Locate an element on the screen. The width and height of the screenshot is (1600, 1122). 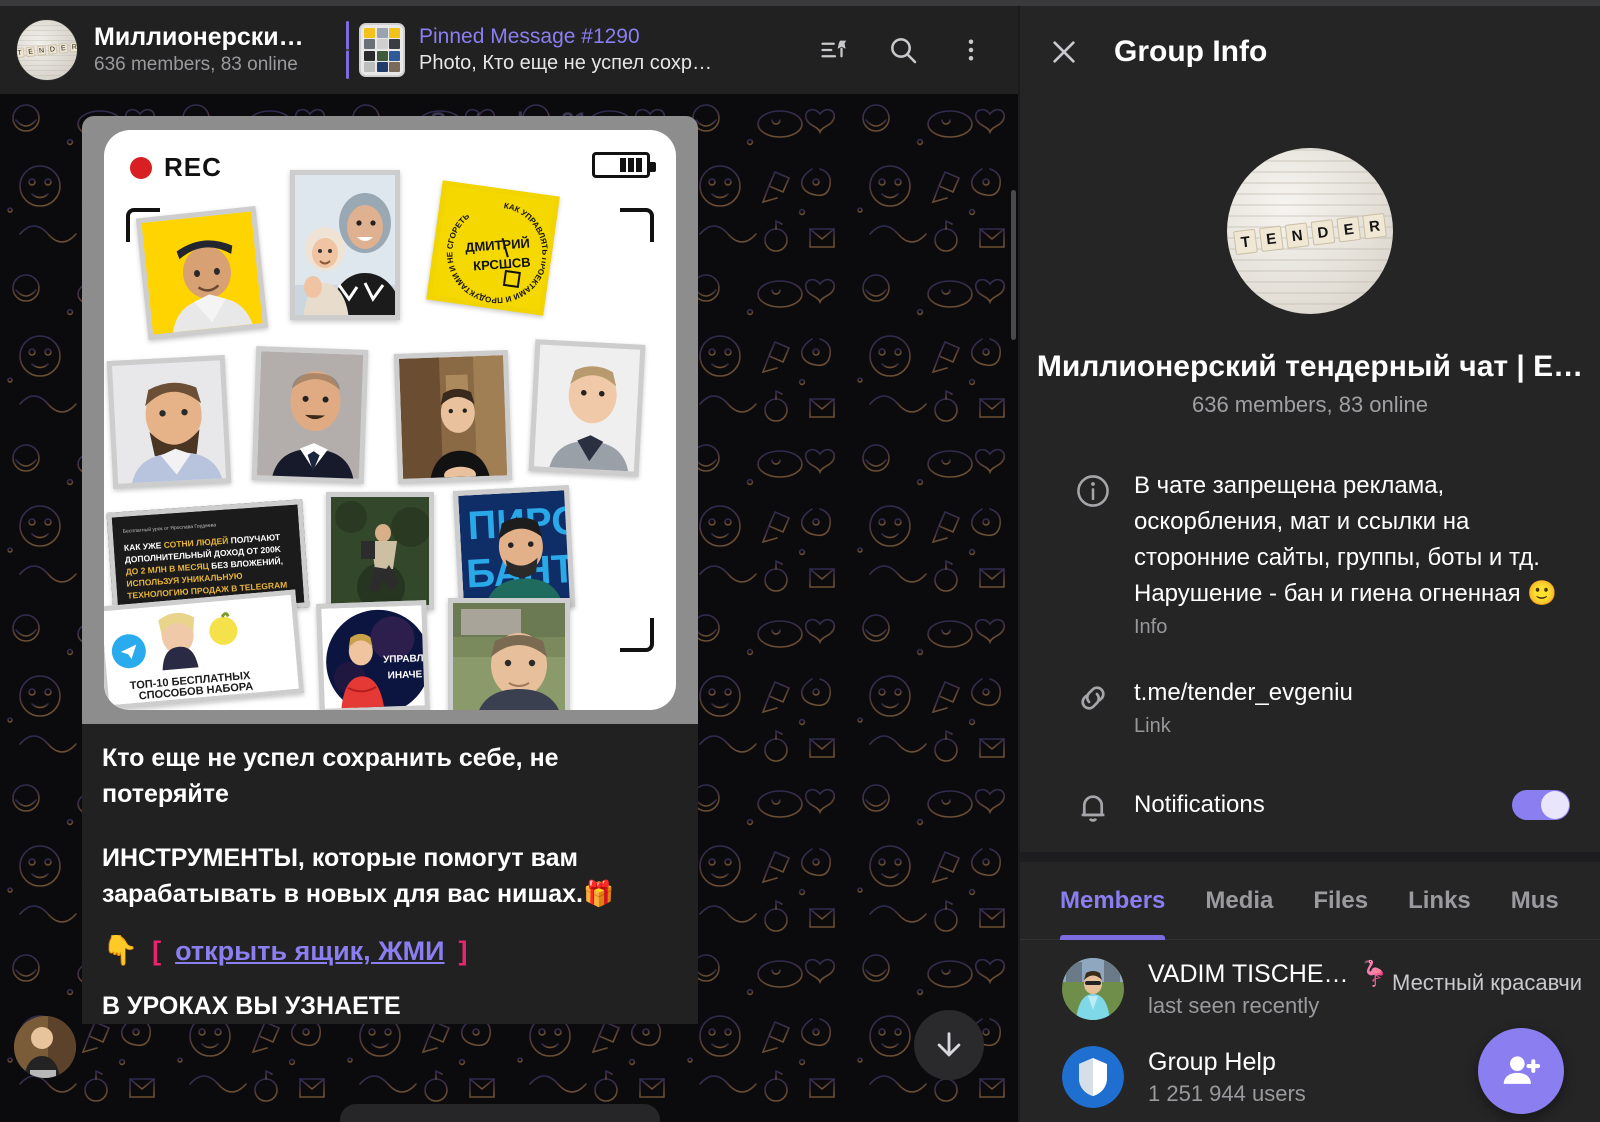
member-status-bot: 1 251 944 users is located at coordinates (1227, 1093).